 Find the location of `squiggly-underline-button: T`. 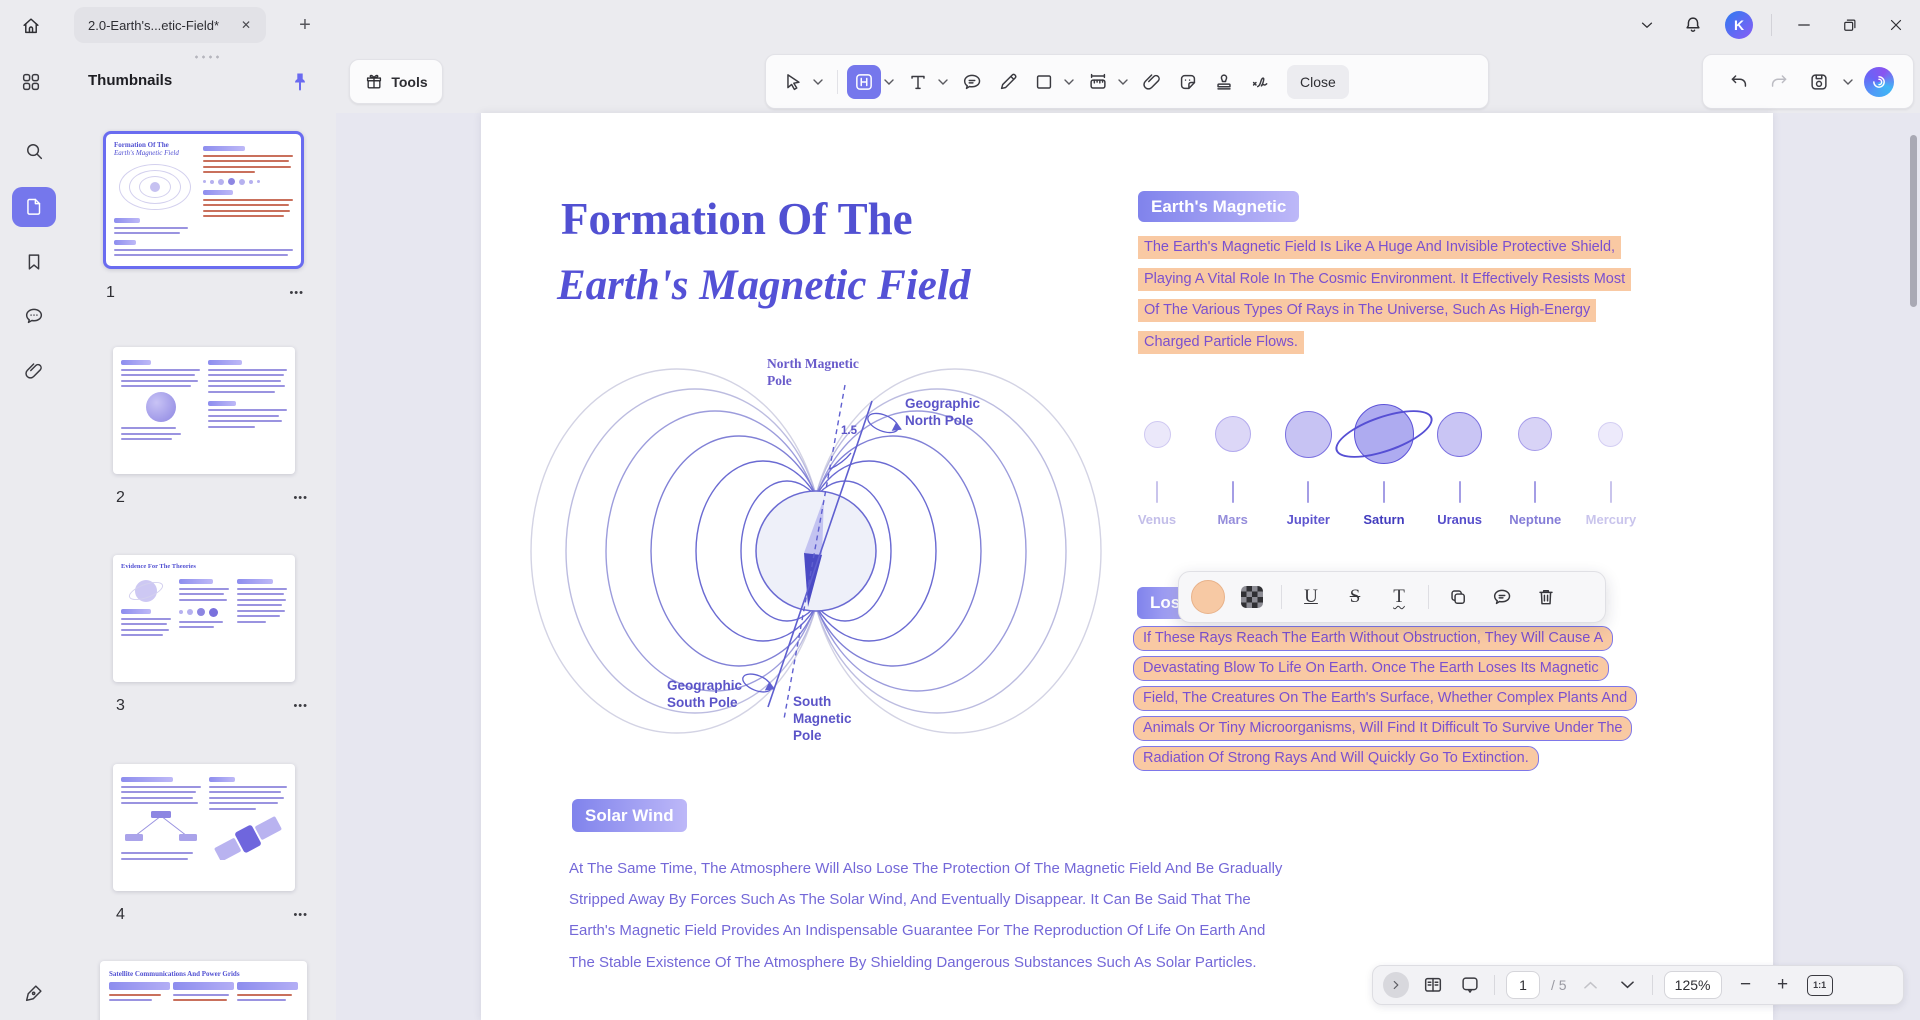

squiggly-underline-button: T is located at coordinates (1399, 597).